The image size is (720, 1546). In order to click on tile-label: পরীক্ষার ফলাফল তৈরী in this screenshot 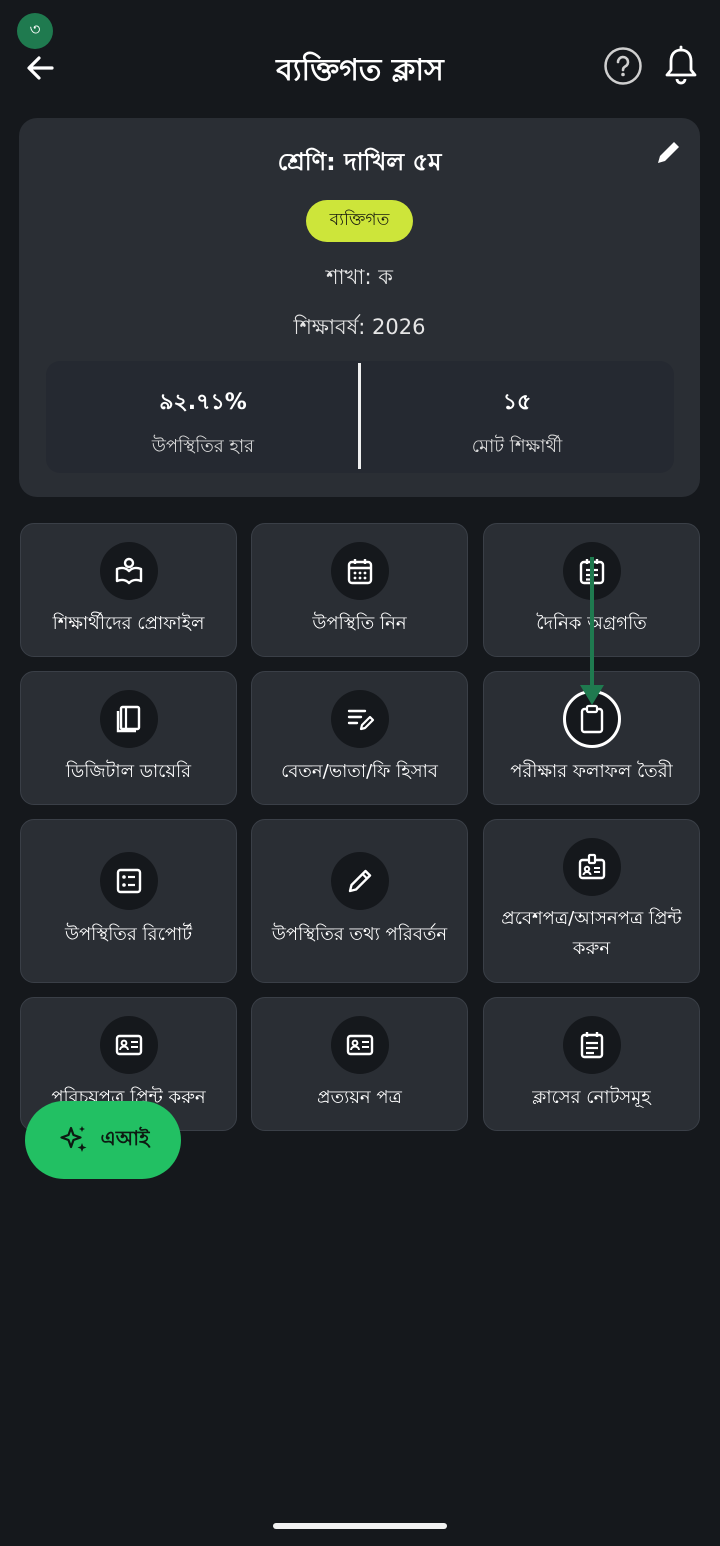, I will do `click(591, 771)`.